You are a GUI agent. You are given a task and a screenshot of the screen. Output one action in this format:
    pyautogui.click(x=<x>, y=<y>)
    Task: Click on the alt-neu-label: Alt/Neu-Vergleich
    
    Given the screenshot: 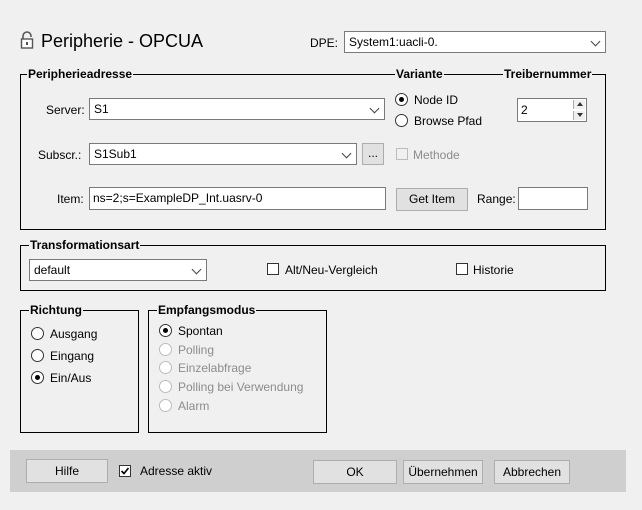 What is the action you would take?
    pyautogui.click(x=331, y=270)
    